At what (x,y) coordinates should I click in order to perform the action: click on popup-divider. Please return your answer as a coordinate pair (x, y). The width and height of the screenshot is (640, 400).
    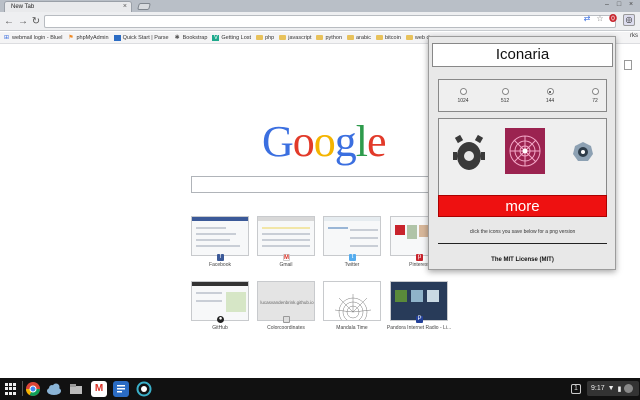
    Looking at the image, I should click on (522, 243).